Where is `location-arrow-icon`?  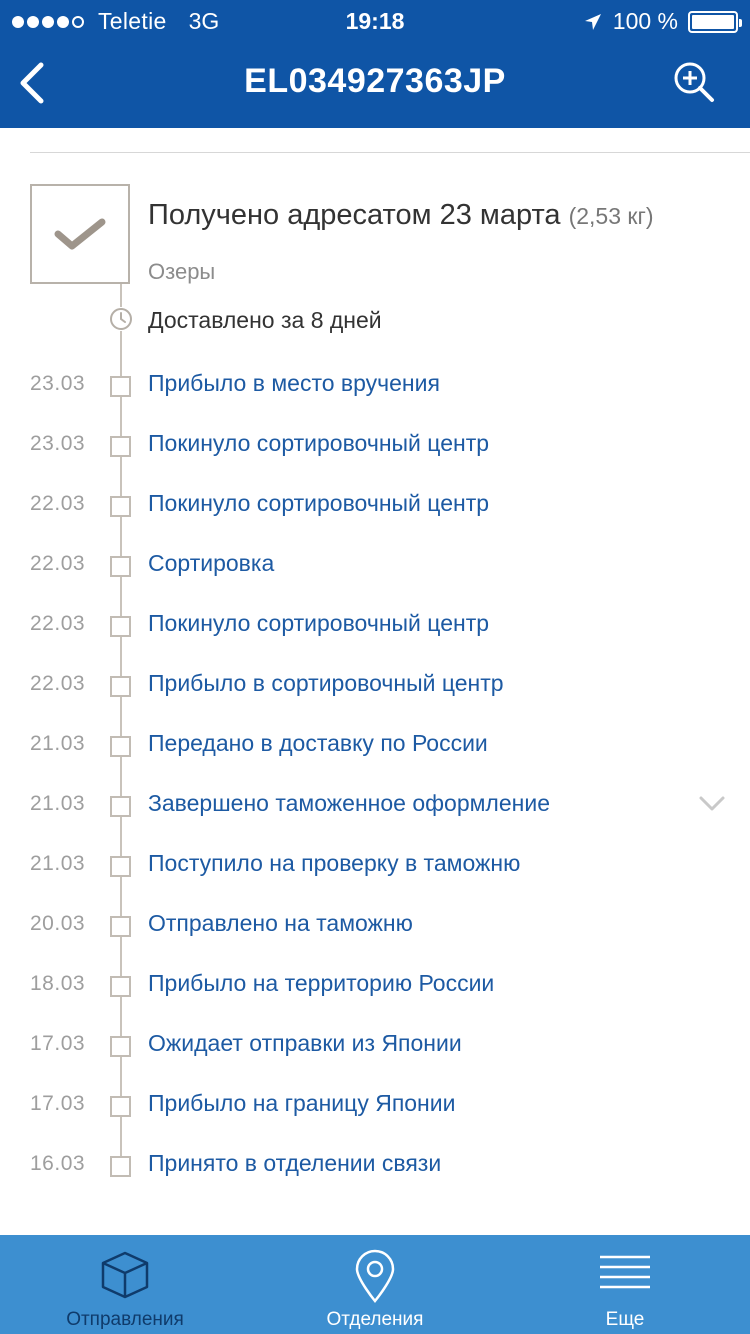
location-arrow-icon is located at coordinates (592, 21).